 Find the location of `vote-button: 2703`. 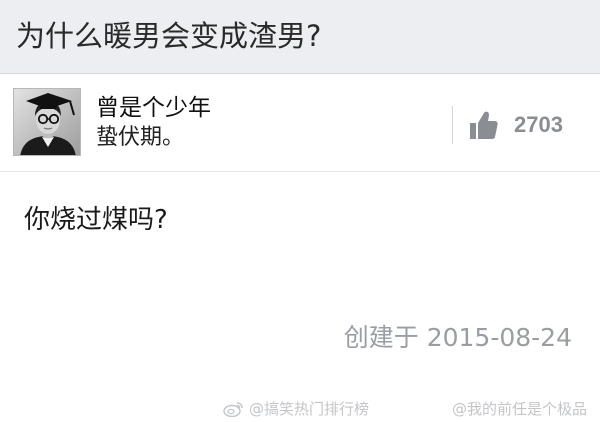

vote-button: 2703 is located at coordinates (516, 125).